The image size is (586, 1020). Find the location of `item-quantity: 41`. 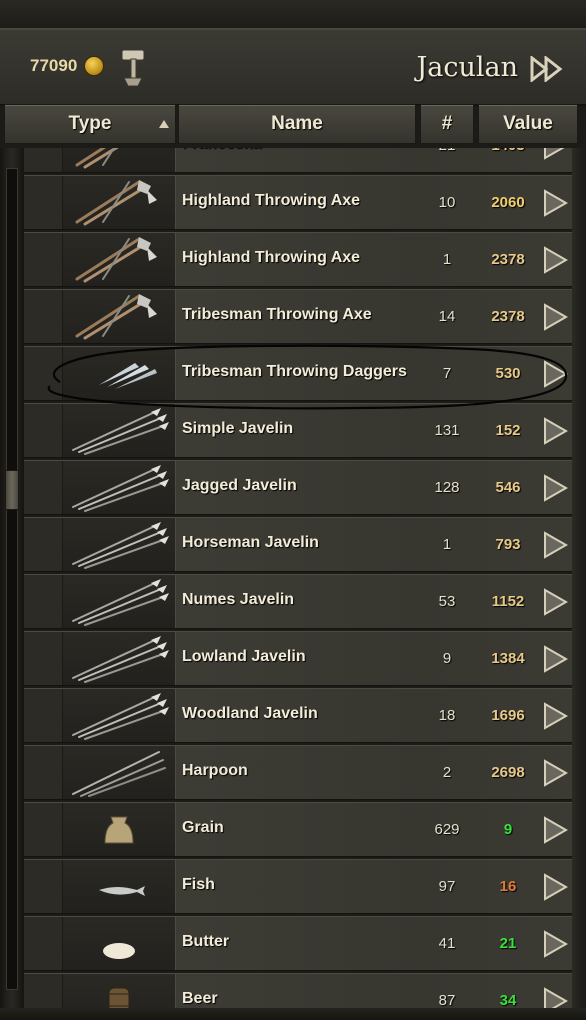

item-quantity: 41 is located at coordinates (447, 943).